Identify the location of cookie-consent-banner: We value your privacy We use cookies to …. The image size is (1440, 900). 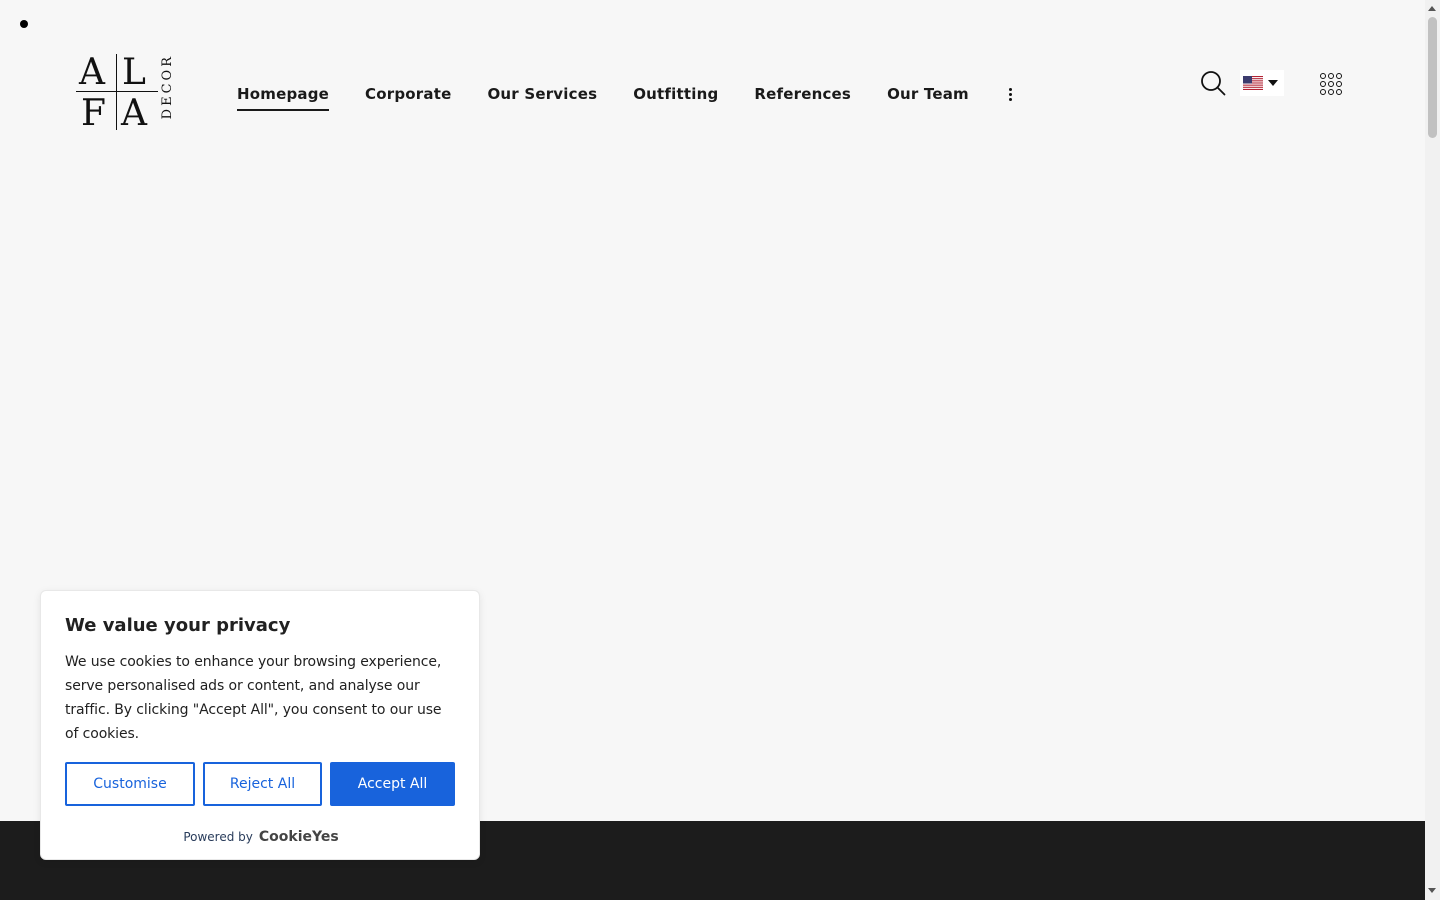
(260, 725).